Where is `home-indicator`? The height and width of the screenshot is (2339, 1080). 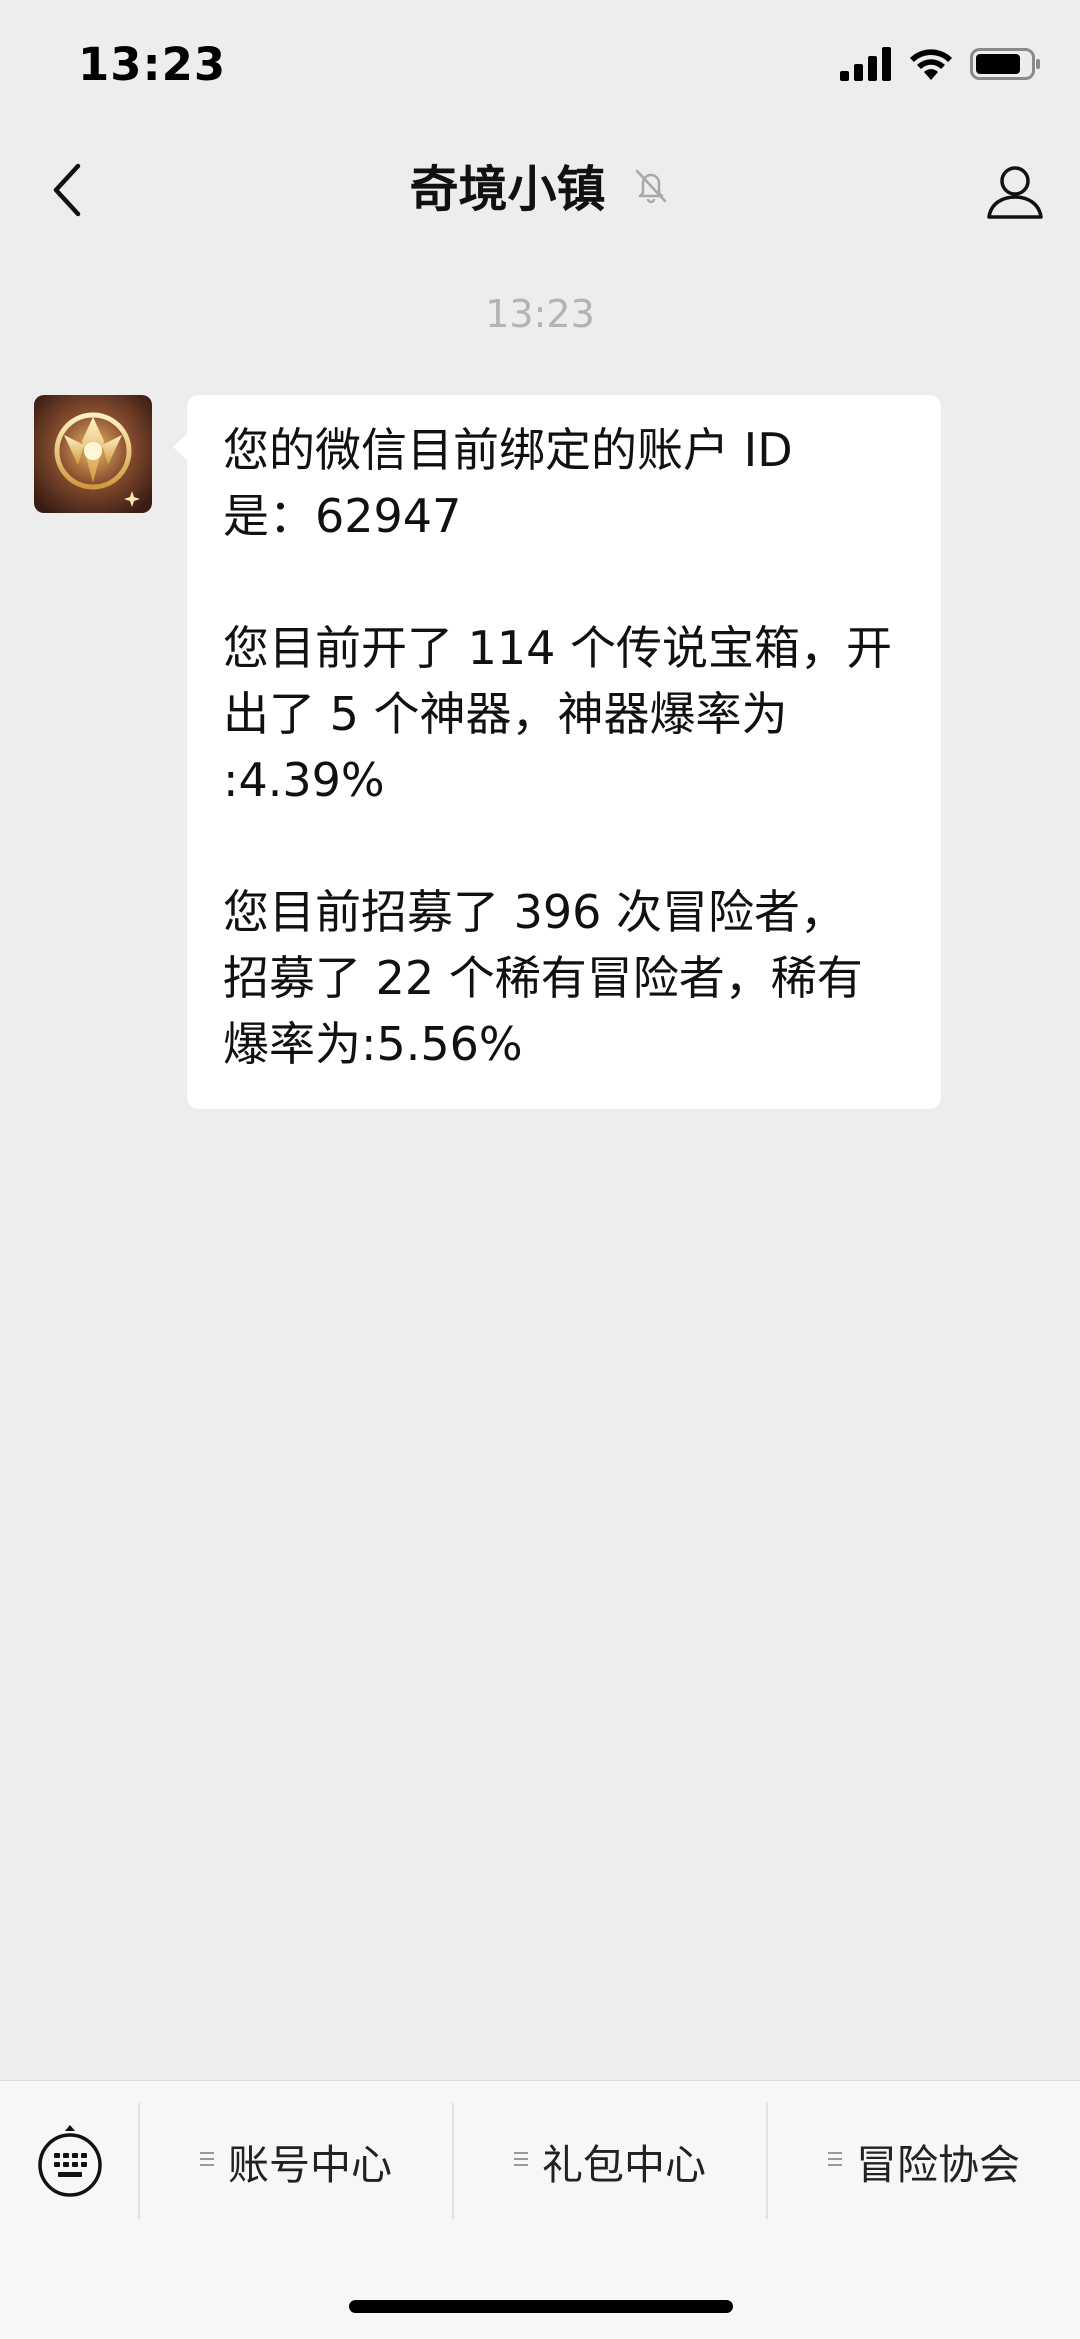
home-indicator is located at coordinates (541, 2306).